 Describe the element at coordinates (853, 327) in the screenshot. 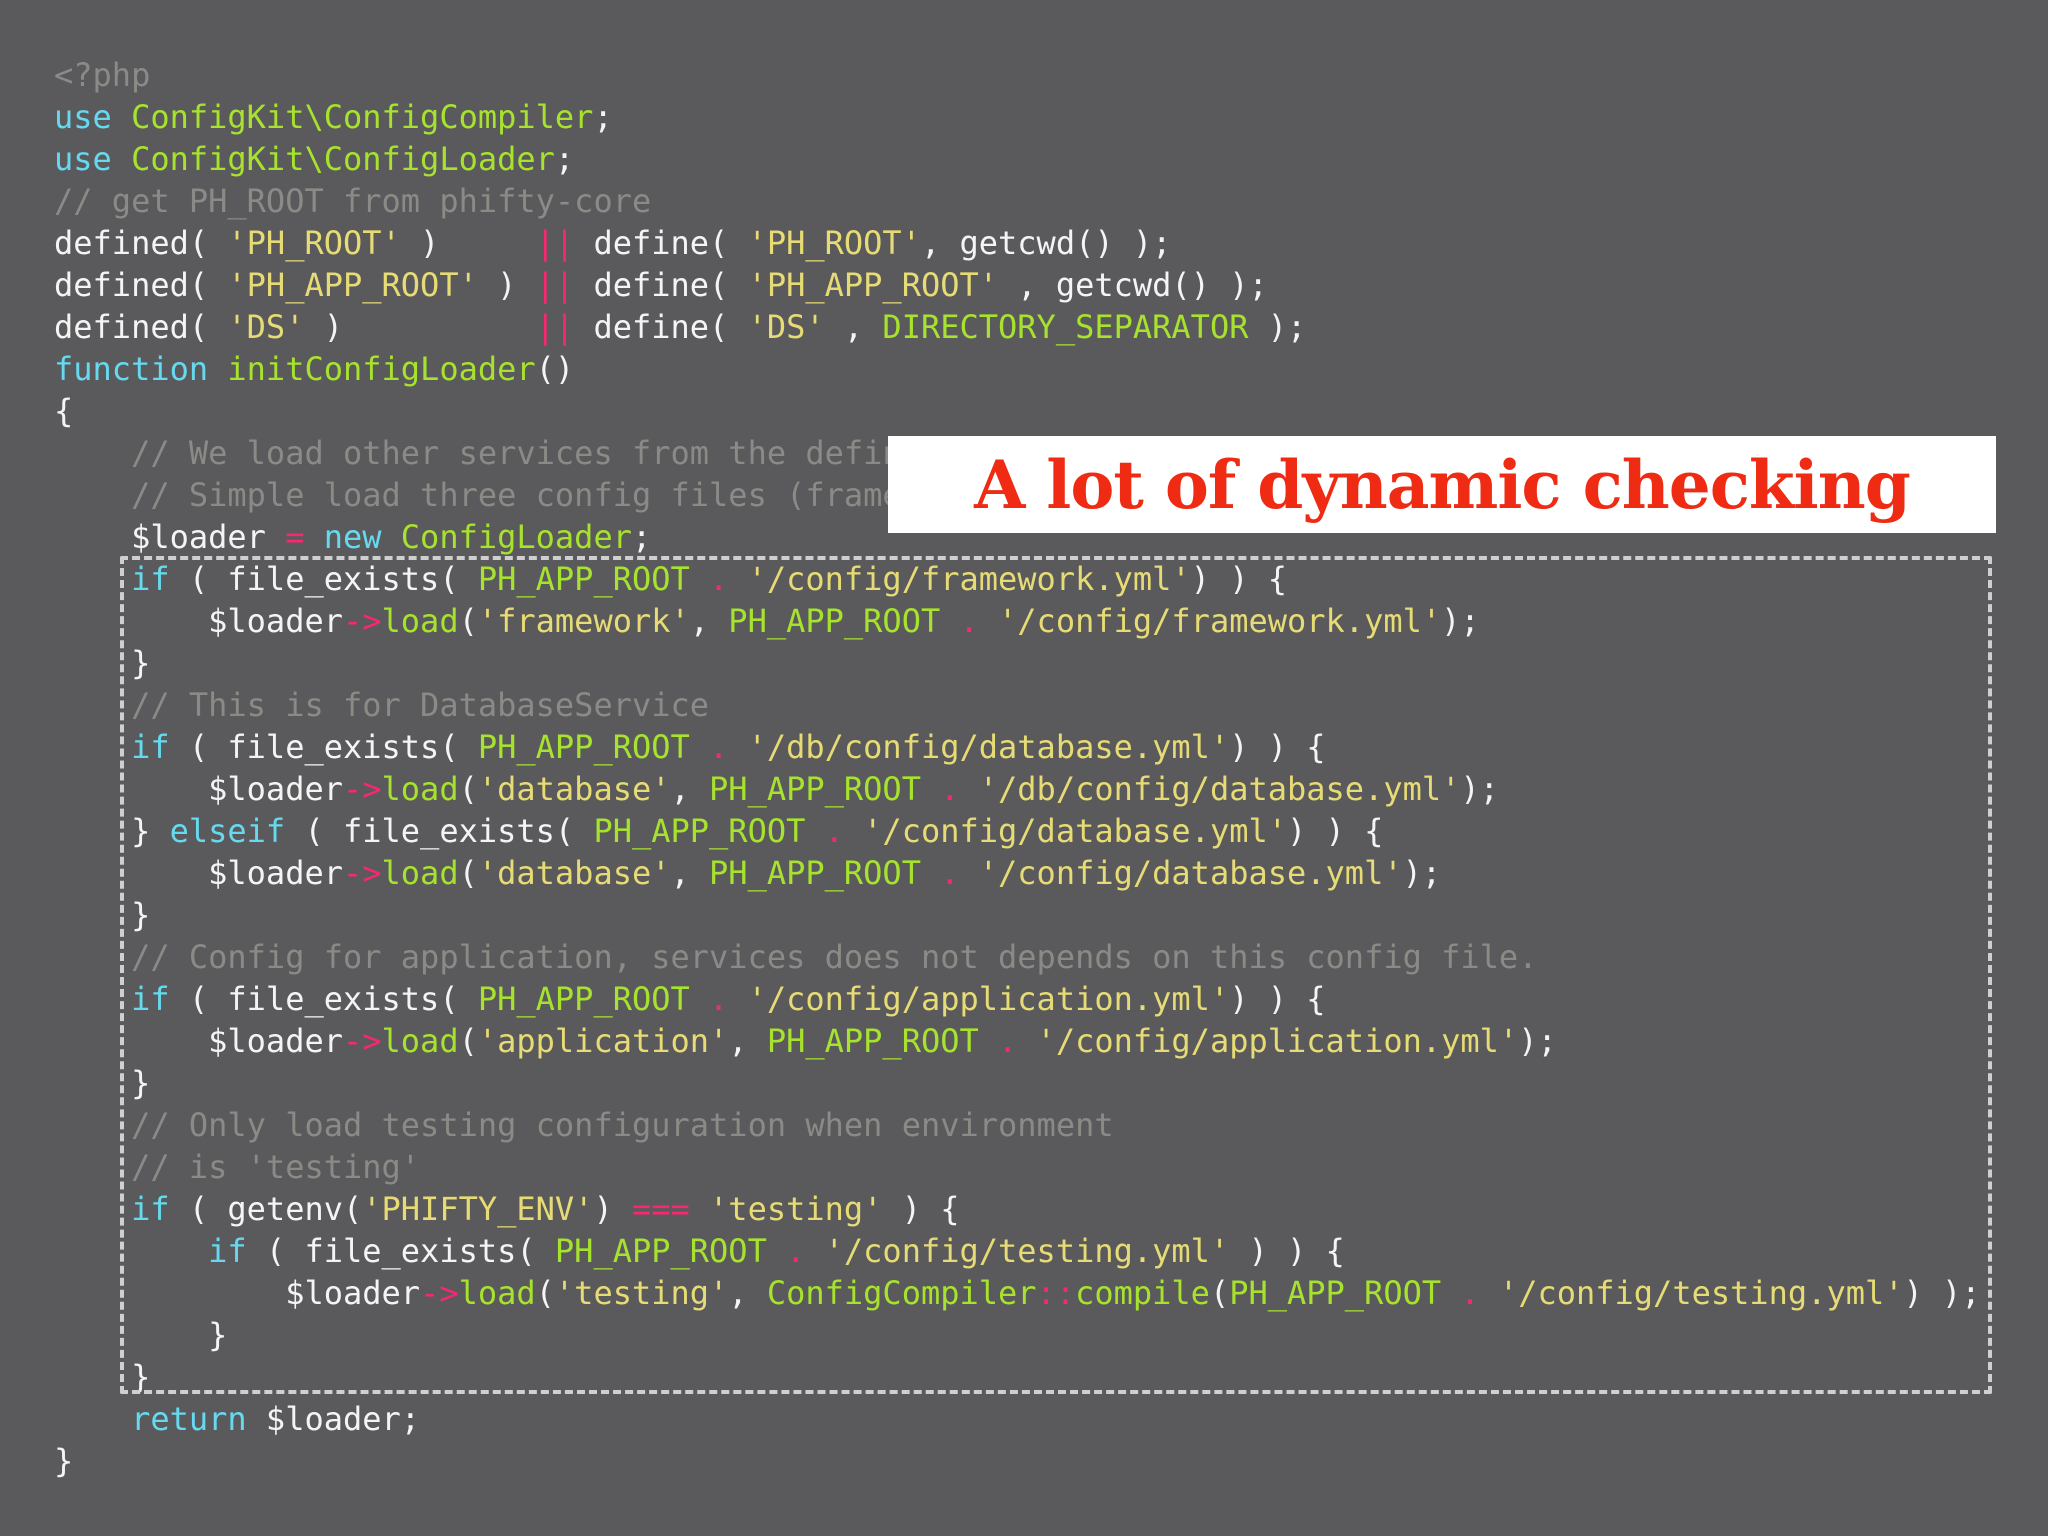

I see `code-token: ,` at that location.